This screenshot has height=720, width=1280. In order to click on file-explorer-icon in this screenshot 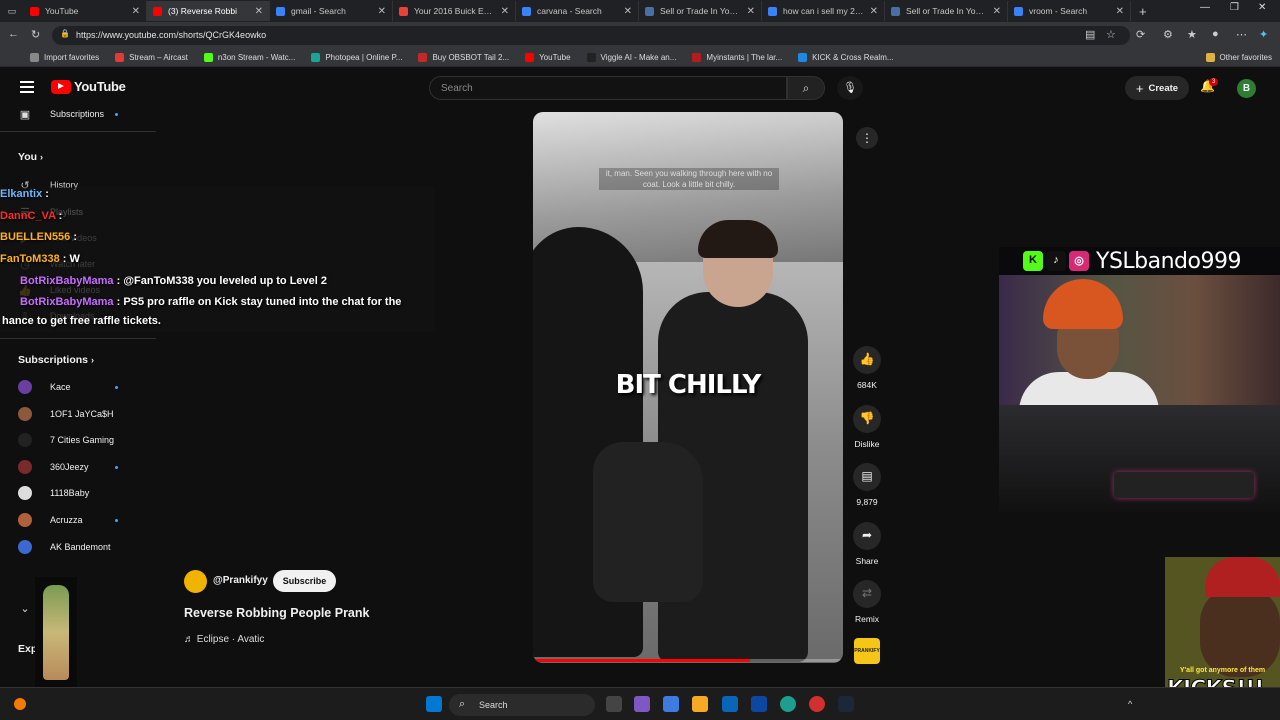, I will do `click(700, 704)`.